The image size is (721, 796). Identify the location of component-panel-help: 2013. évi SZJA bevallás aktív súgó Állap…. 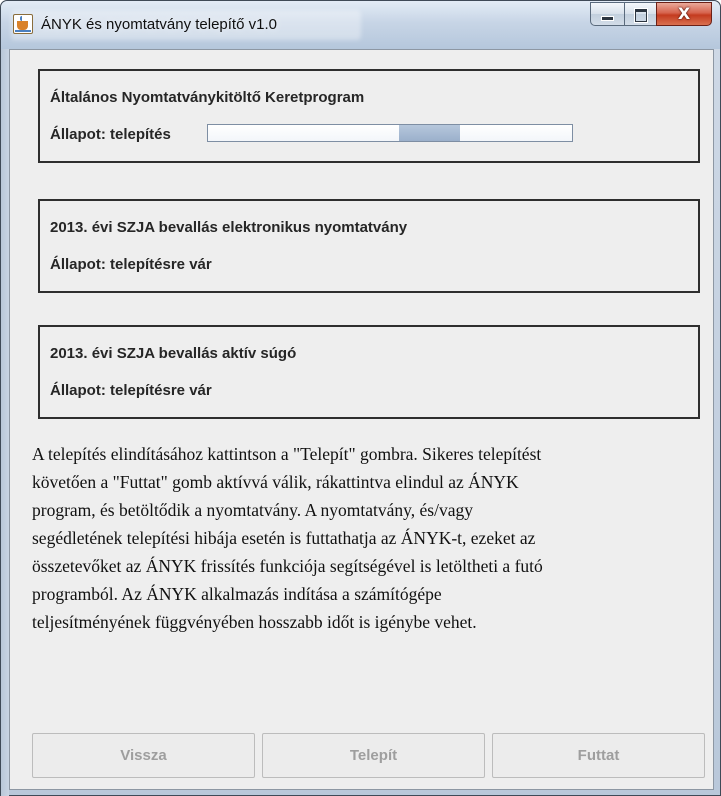
(369, 372).